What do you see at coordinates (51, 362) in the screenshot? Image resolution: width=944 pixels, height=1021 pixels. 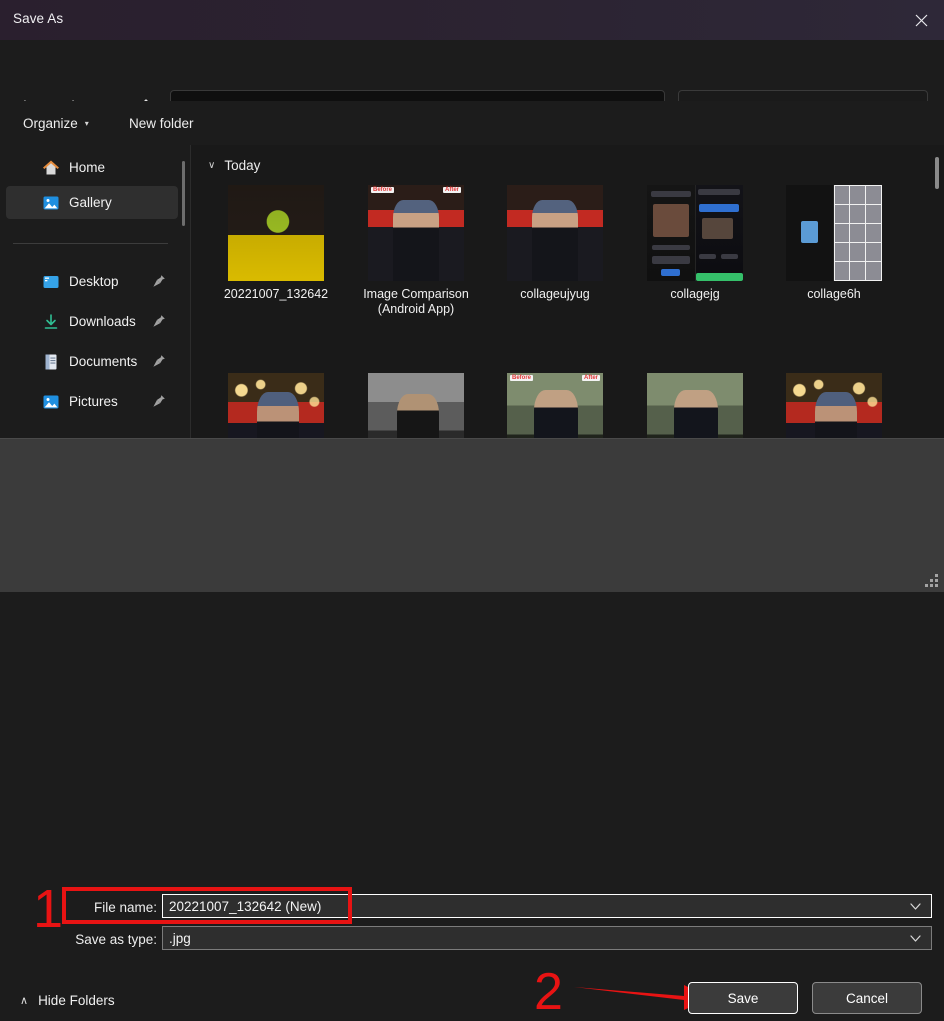 I see `documents-icon` at bounding box center [51, 362].